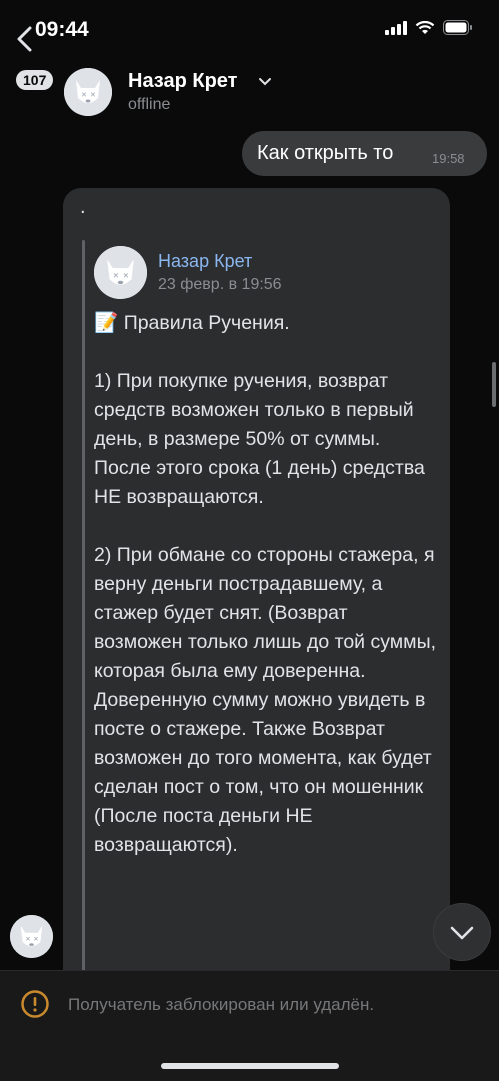  I want to click on sender-avatar: ✕ ✕, so click(31, 936).